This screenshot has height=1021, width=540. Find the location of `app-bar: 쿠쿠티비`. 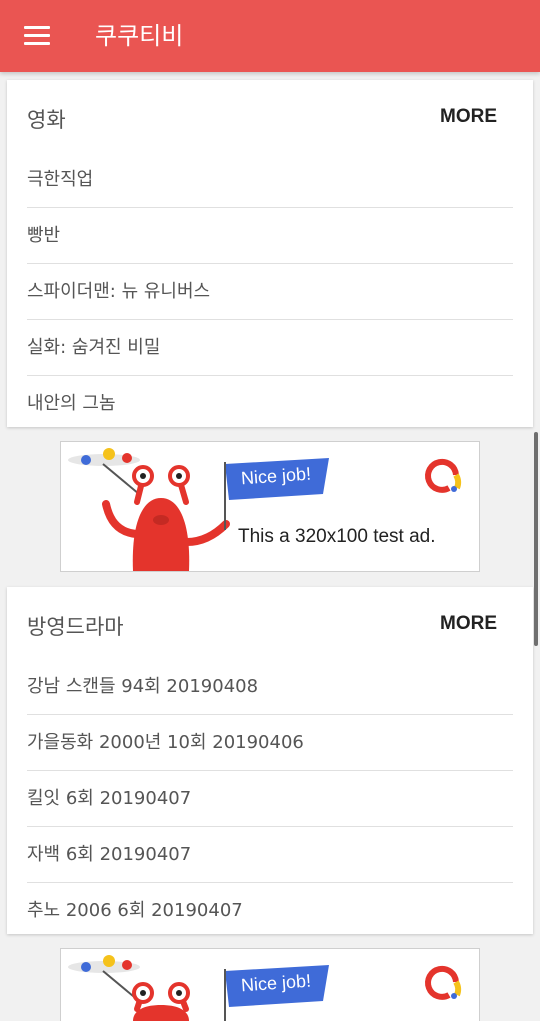

app-bar: 쿠쿠티비 is located at coordinates (270, 36).